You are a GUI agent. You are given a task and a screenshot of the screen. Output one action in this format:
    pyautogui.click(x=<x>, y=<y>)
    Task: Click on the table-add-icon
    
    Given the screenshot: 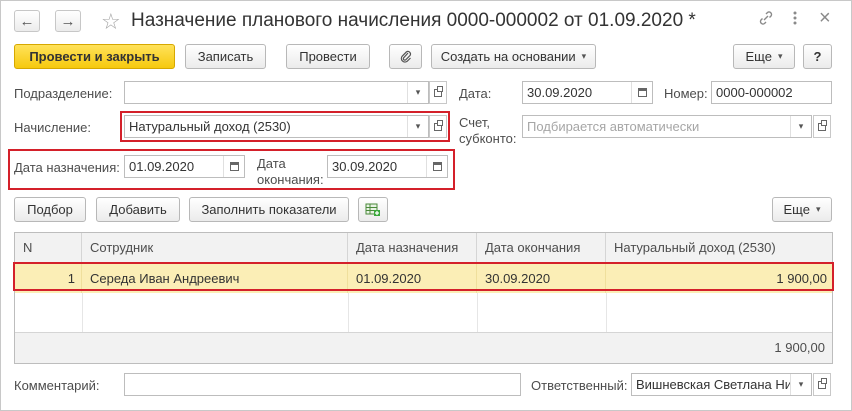 What is the action you would take?
    pyautogui.click(x=372, y=209)
    